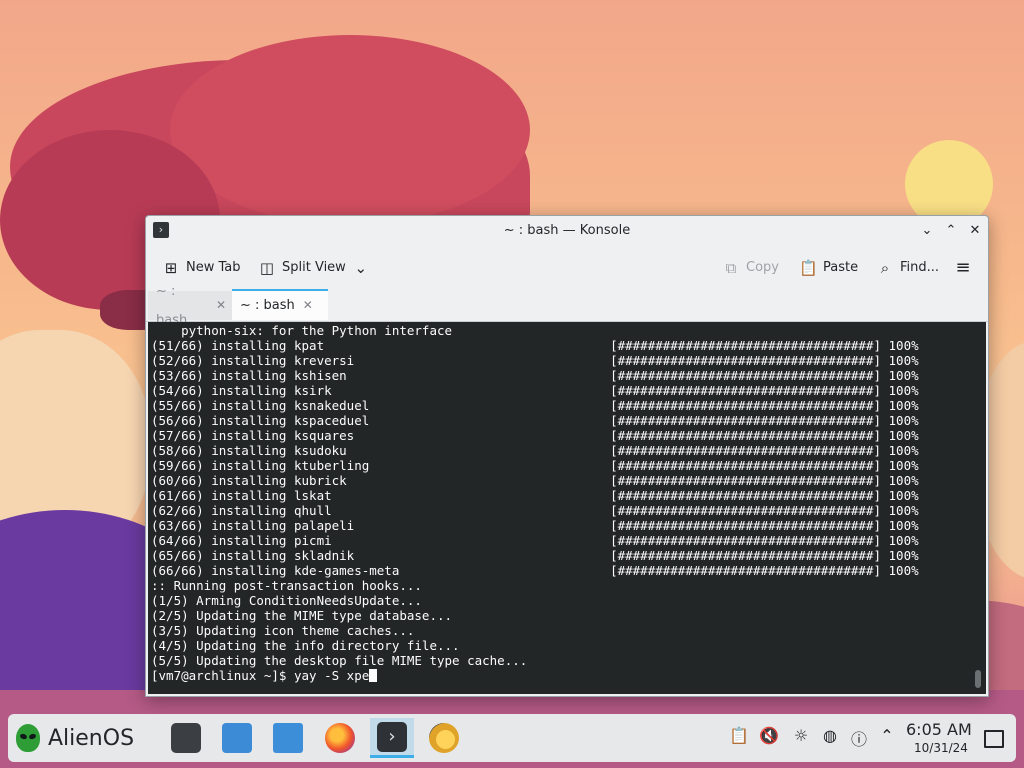 This screenshot has height=768, width=1024. Describe the element at coordinates (267, 268) in the screenshot. I see `split-view-icon: ◫` at that location.